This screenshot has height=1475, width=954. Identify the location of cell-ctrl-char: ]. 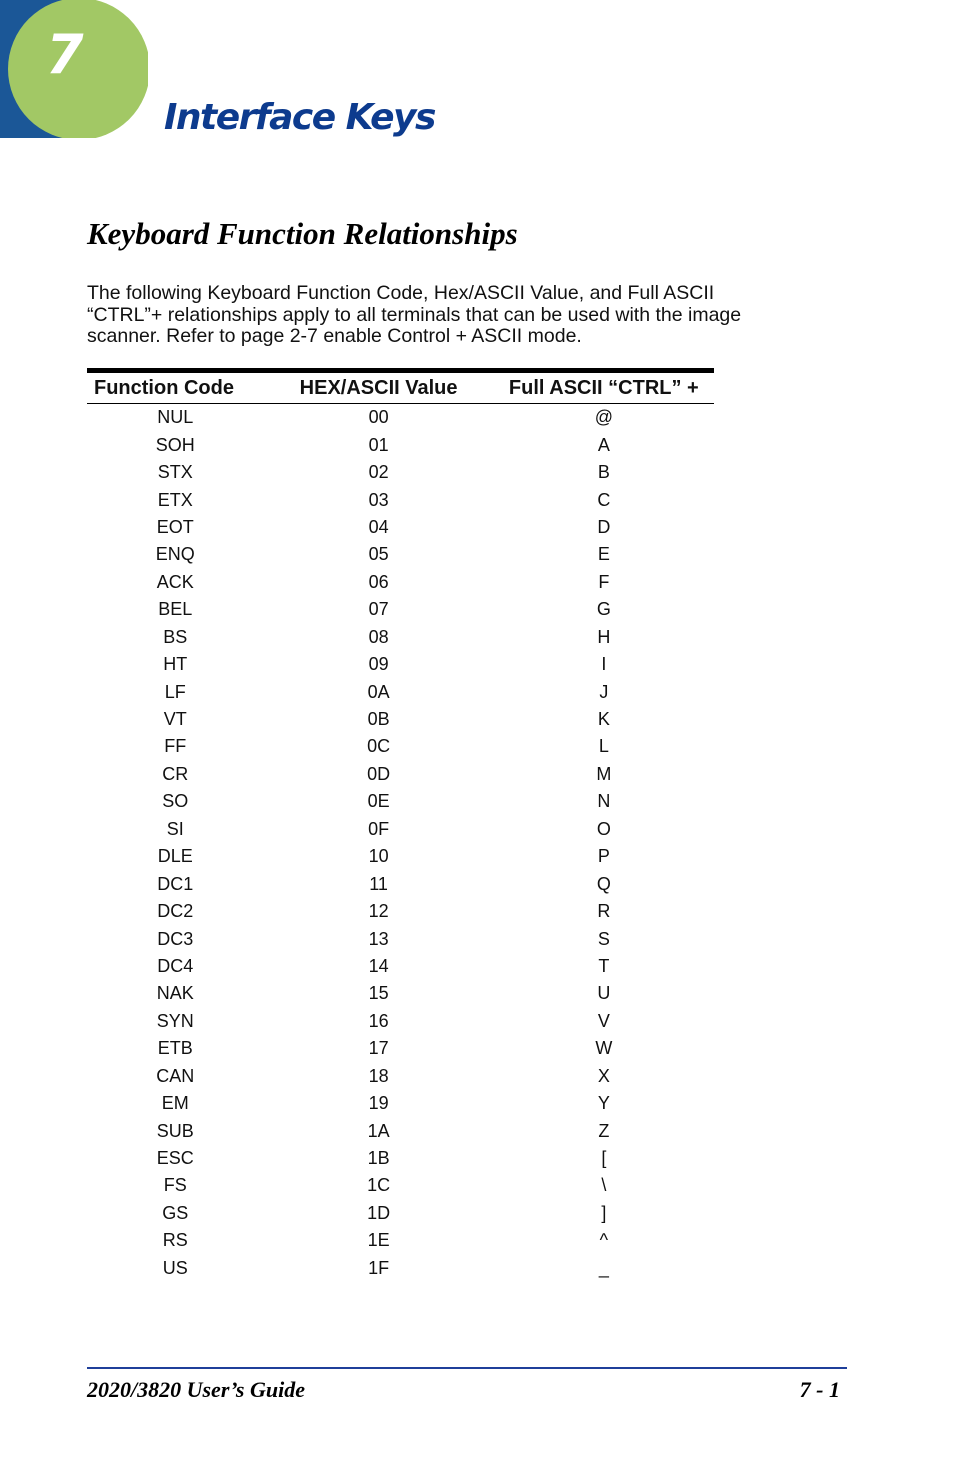
(604, 1212).